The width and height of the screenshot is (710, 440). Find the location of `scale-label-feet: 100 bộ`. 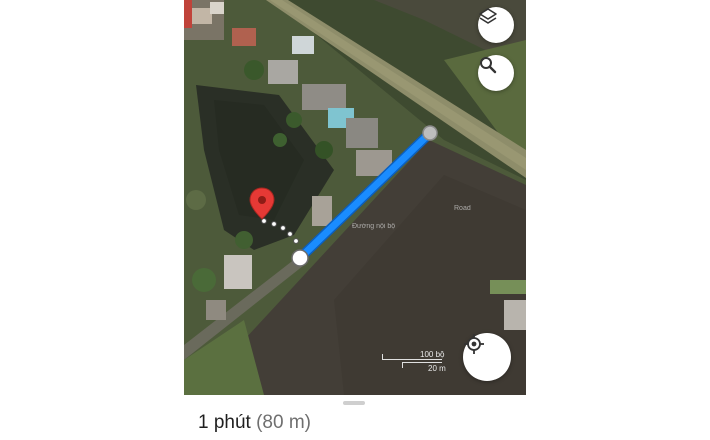

scale-label-feet: 100 bộ is located at coordinates (432, 354).